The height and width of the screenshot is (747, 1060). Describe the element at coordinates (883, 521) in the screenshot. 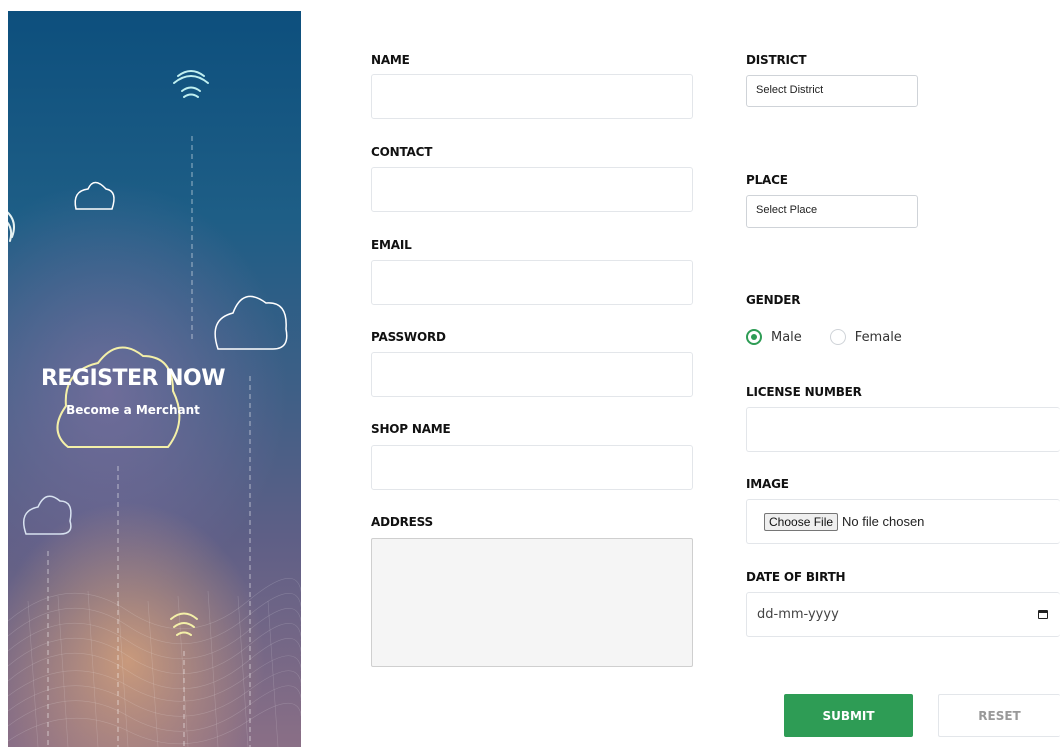

I see `file-status-text: No file chosen` at that location.